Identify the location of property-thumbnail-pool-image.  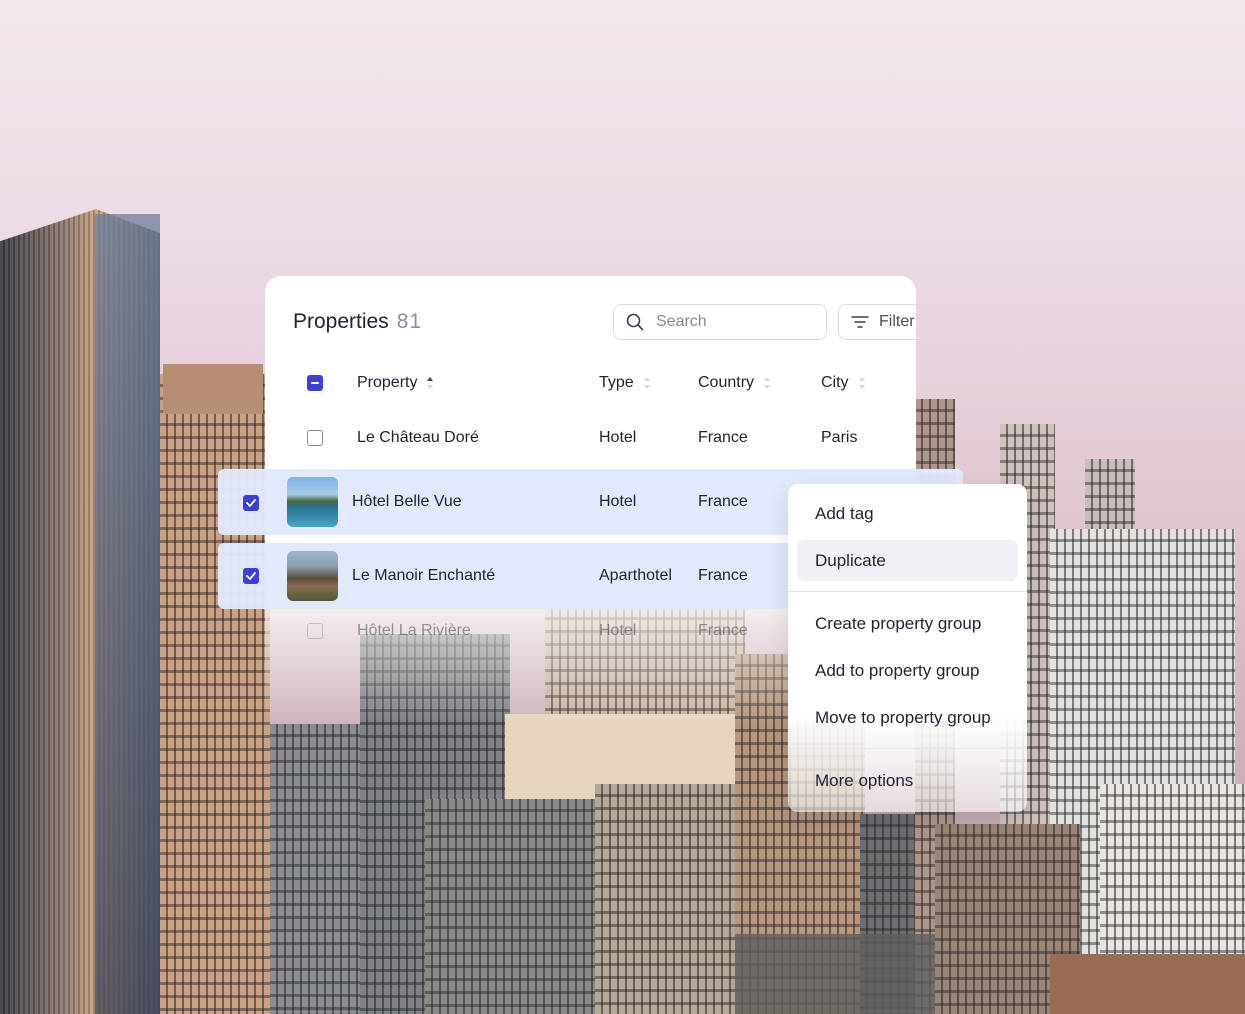
(312, 502).